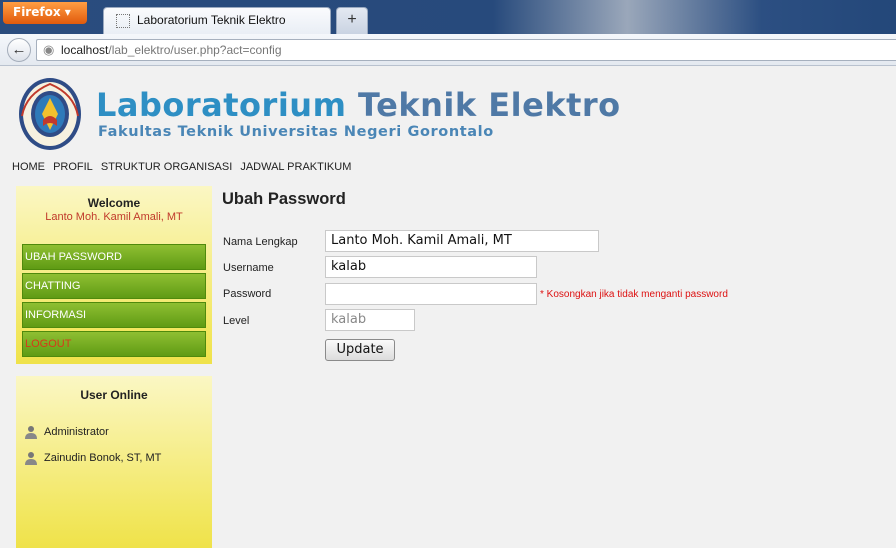  Describe the element at coordinates (431, 294) in the screenshot. I see `password-input` at that location.